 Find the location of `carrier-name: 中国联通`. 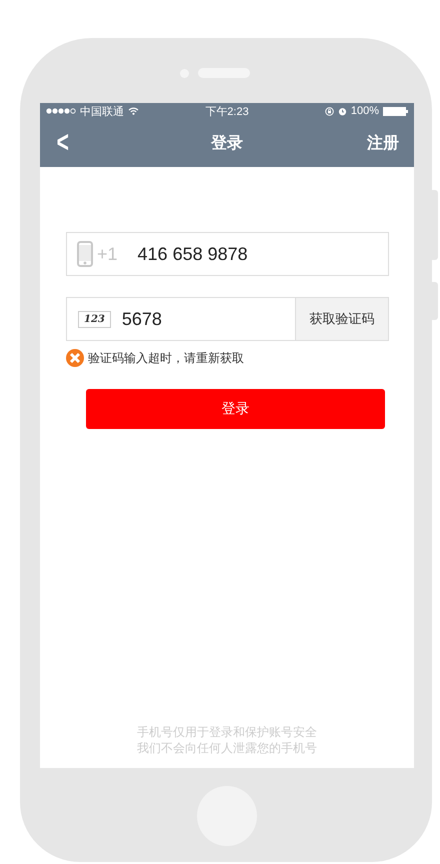

carrier-name: 中国联通 is located at coordinates (102, 111).